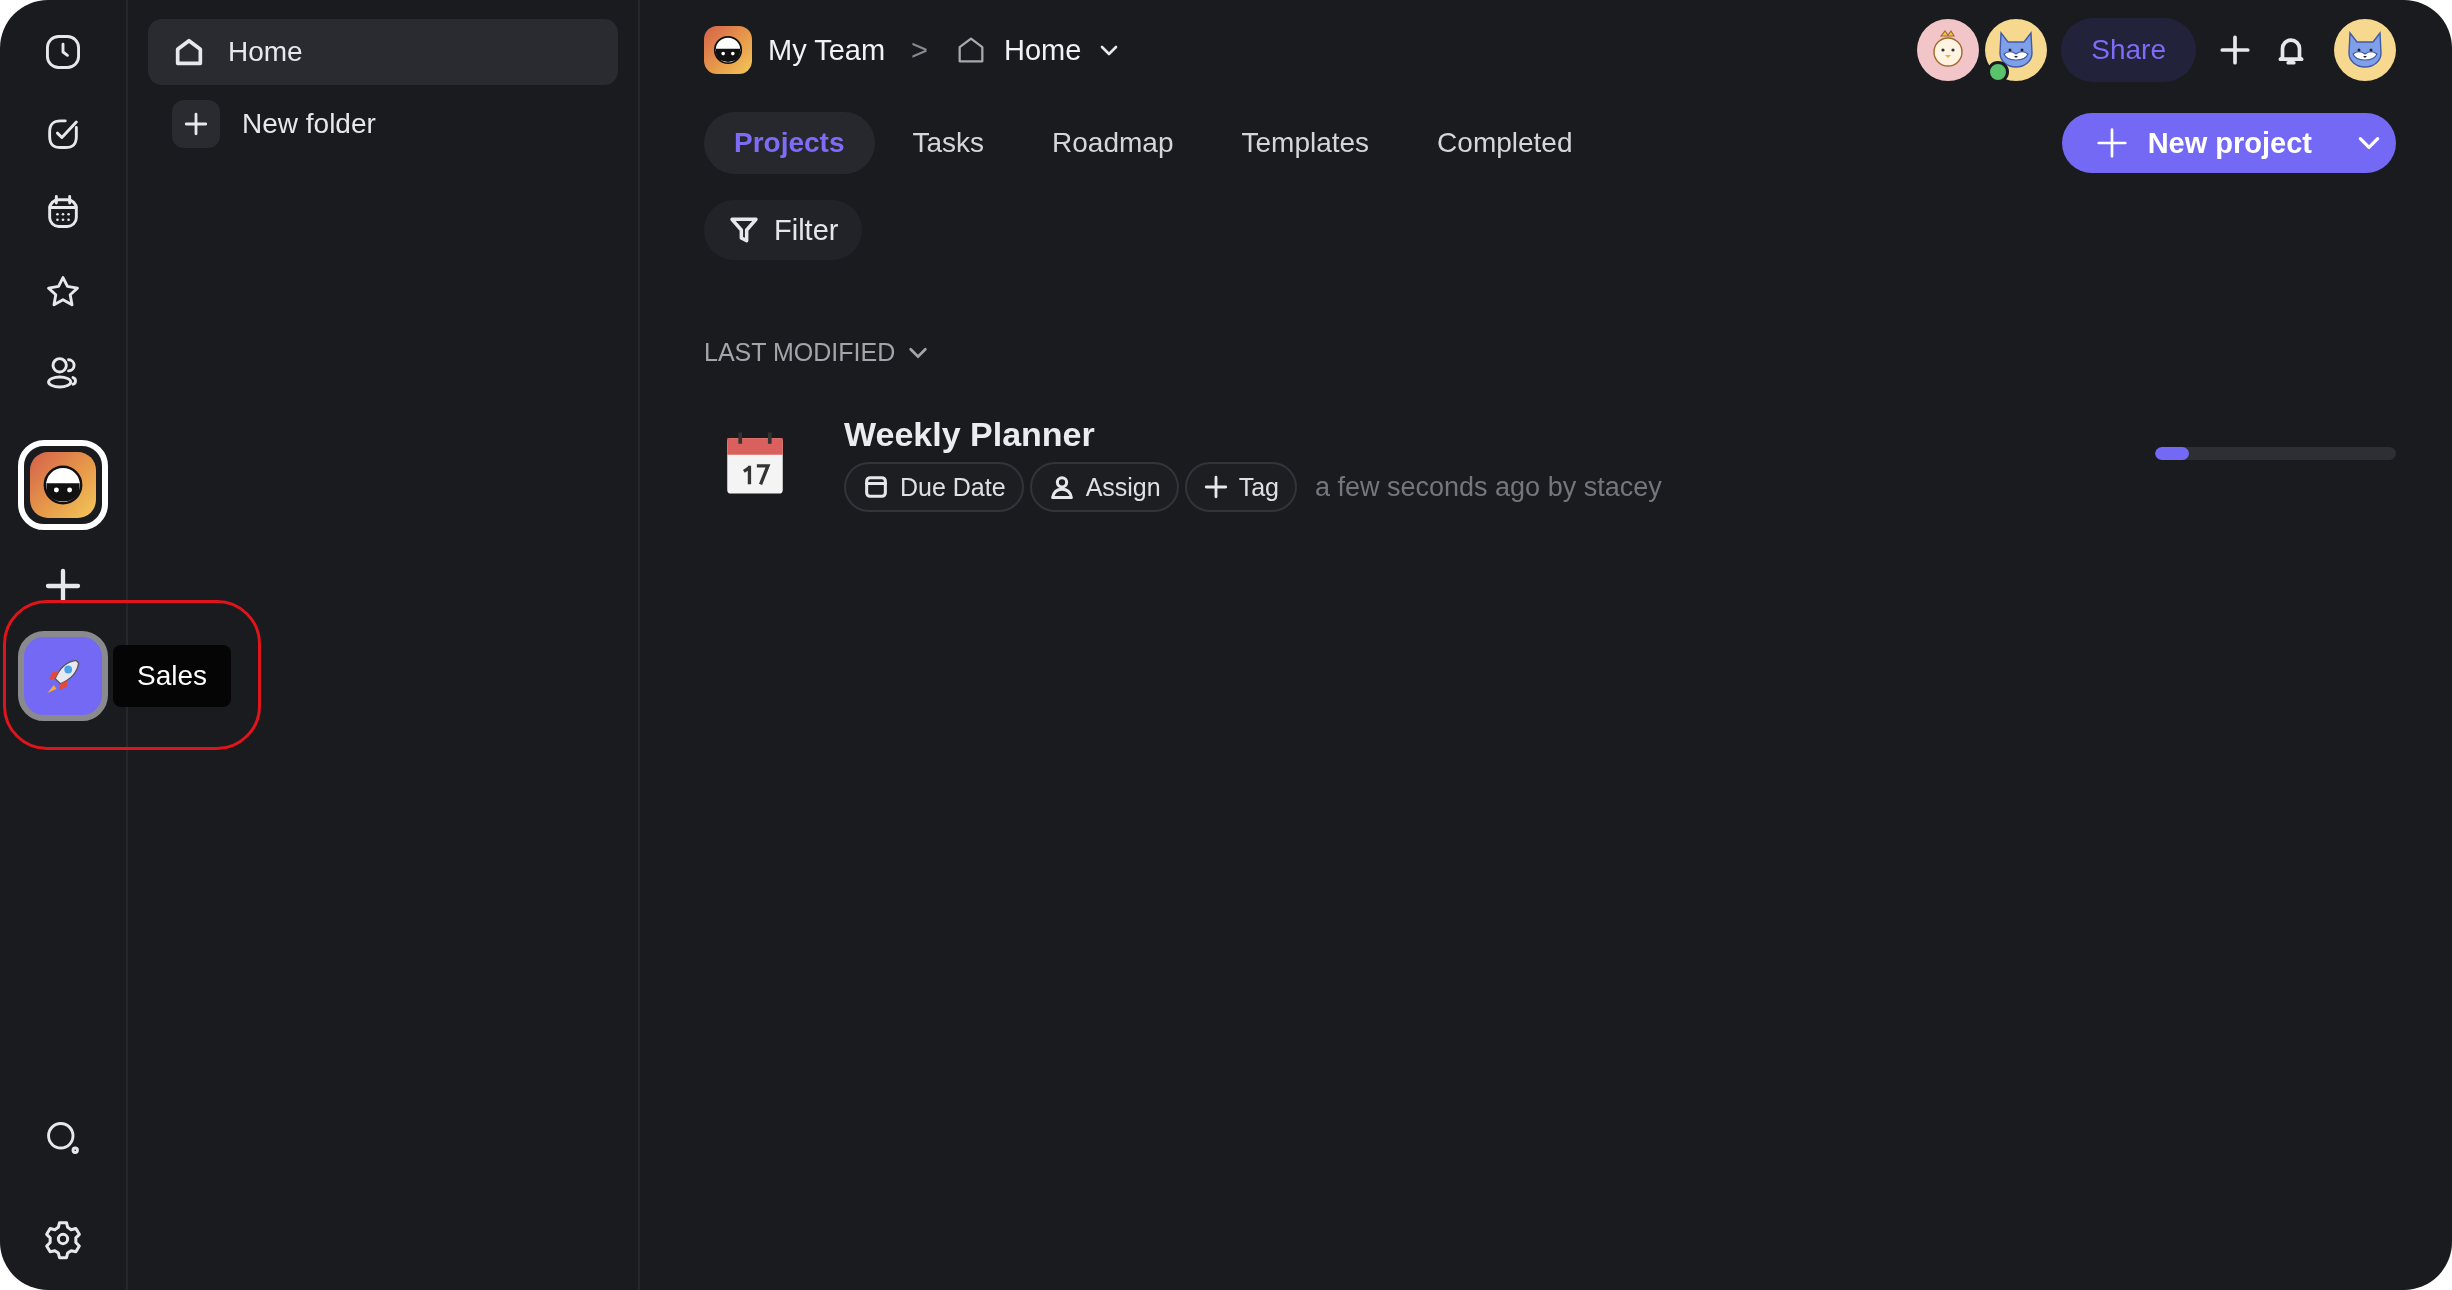 Image resolution: width=2452 pixels, height=1290 pixels. Describe the element at coordinates (63, 52) in the screenshot. I see `clock-icon` at that location.